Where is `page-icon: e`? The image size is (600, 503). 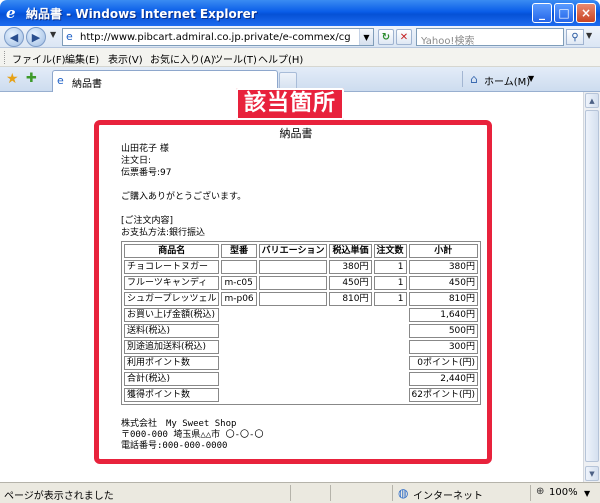 page-icon: e is located at coordinates (69, 36).